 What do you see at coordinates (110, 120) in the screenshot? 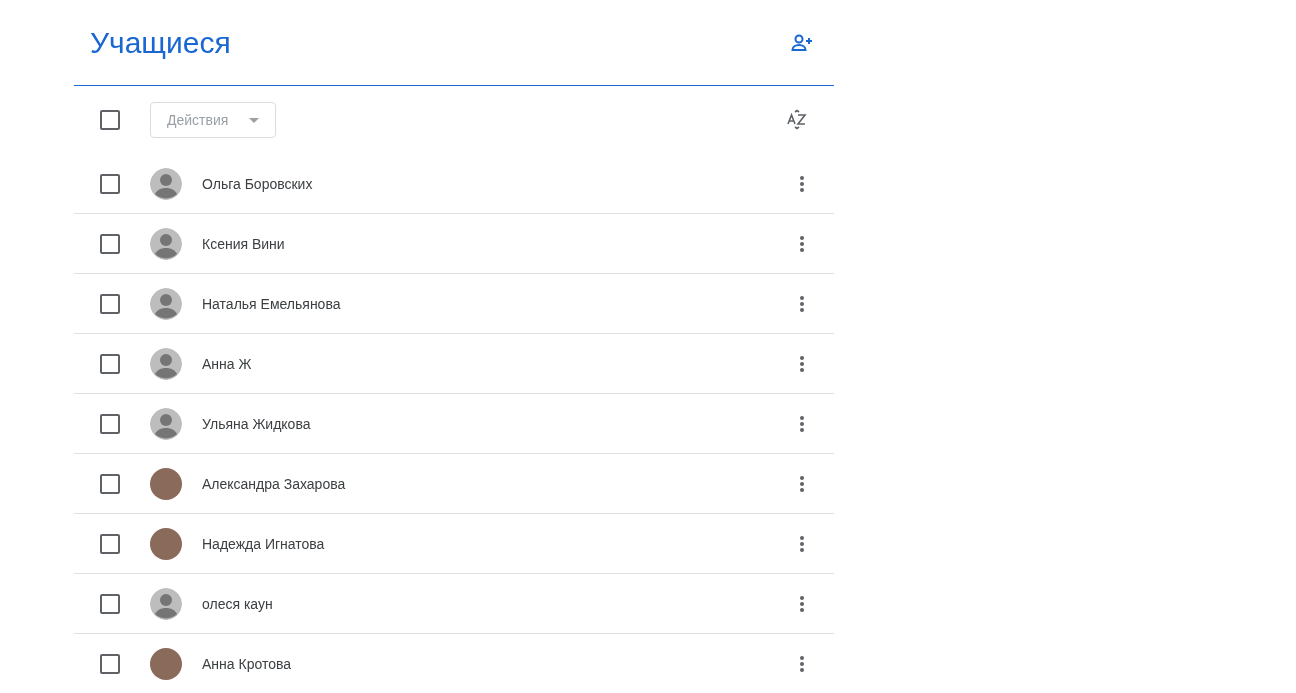
I see `select-all-checkbox` at bounding box center [110, 120].